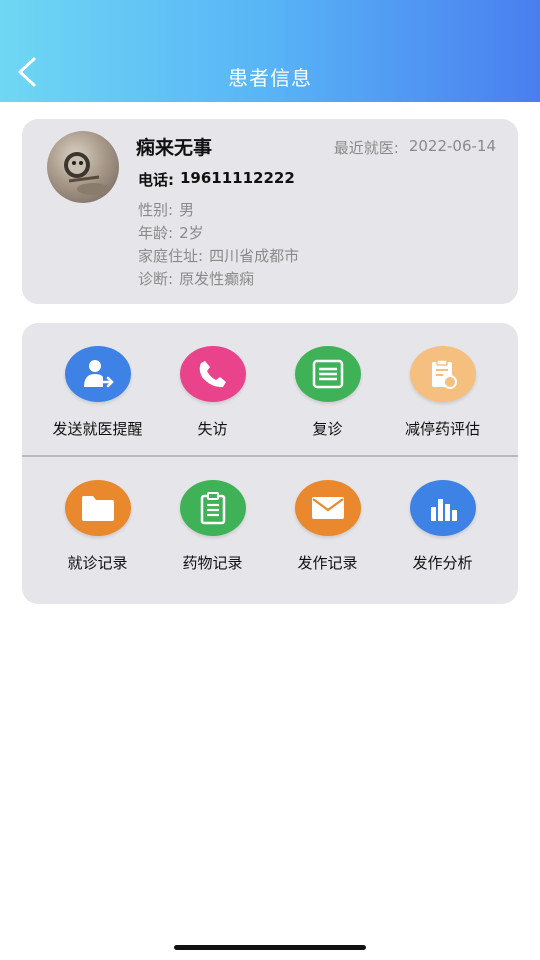 Image resolution: width=540 pixels, height=960 pixels. What do you see at coordinates (327, 508) in the screenshot?
I see `envelope-icon` at bounding box center [327, 508].